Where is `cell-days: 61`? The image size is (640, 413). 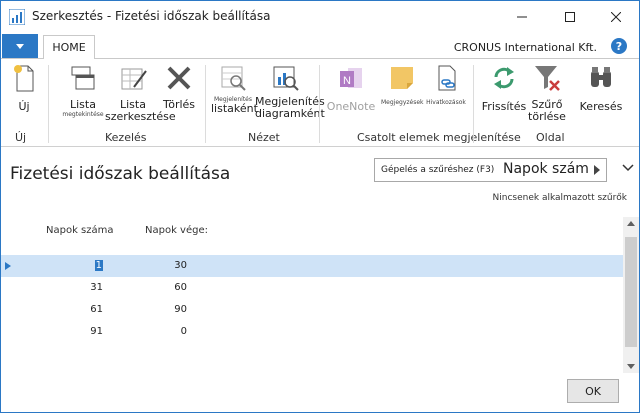
cell-days: 61 is located at coordinates (82, 309).